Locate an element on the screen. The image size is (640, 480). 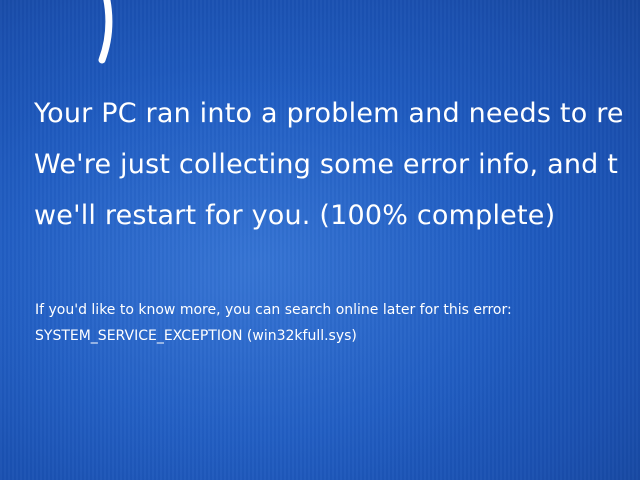
error-message-line-3: we'll restart for you. (100% complete) is located at coordinates (295, 215).